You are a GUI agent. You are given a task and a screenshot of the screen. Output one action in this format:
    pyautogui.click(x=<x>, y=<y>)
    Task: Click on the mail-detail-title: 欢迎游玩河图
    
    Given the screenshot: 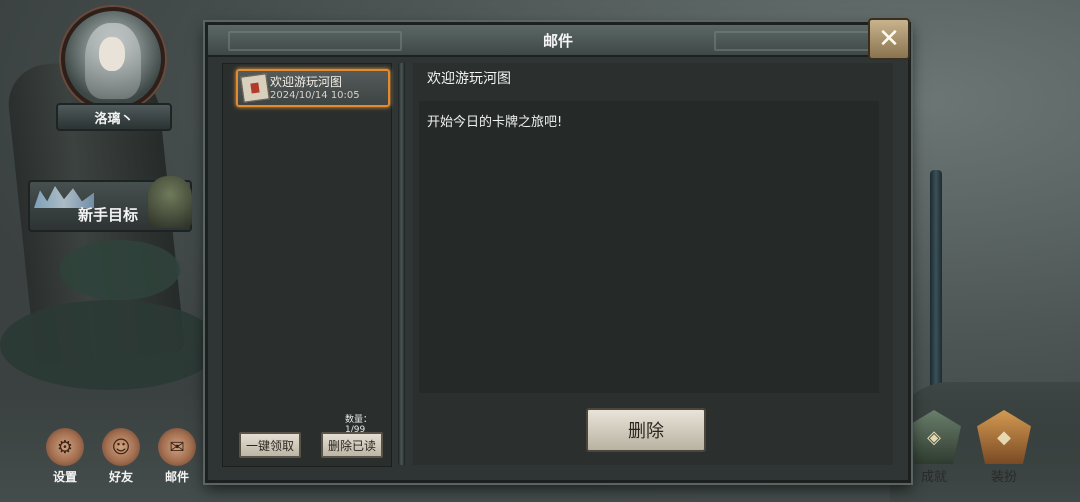 What is the action you would take?
    pyautogui.click(x=469, y=79)
    